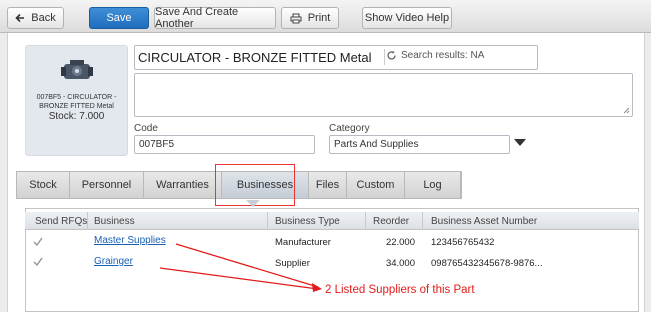  Describe the element at coordinates (349, 128) in the screenshot. I see `category-label: Category` at that location.